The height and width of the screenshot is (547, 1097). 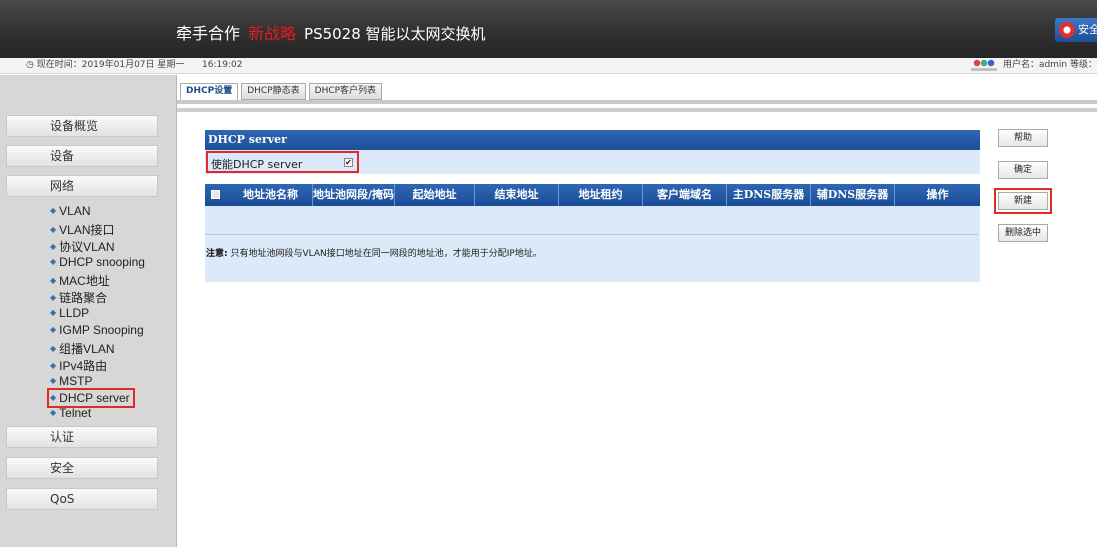 I want to click on sidebar-item-mac-address: ◆ MAC地址, so click(x=80, y=280).